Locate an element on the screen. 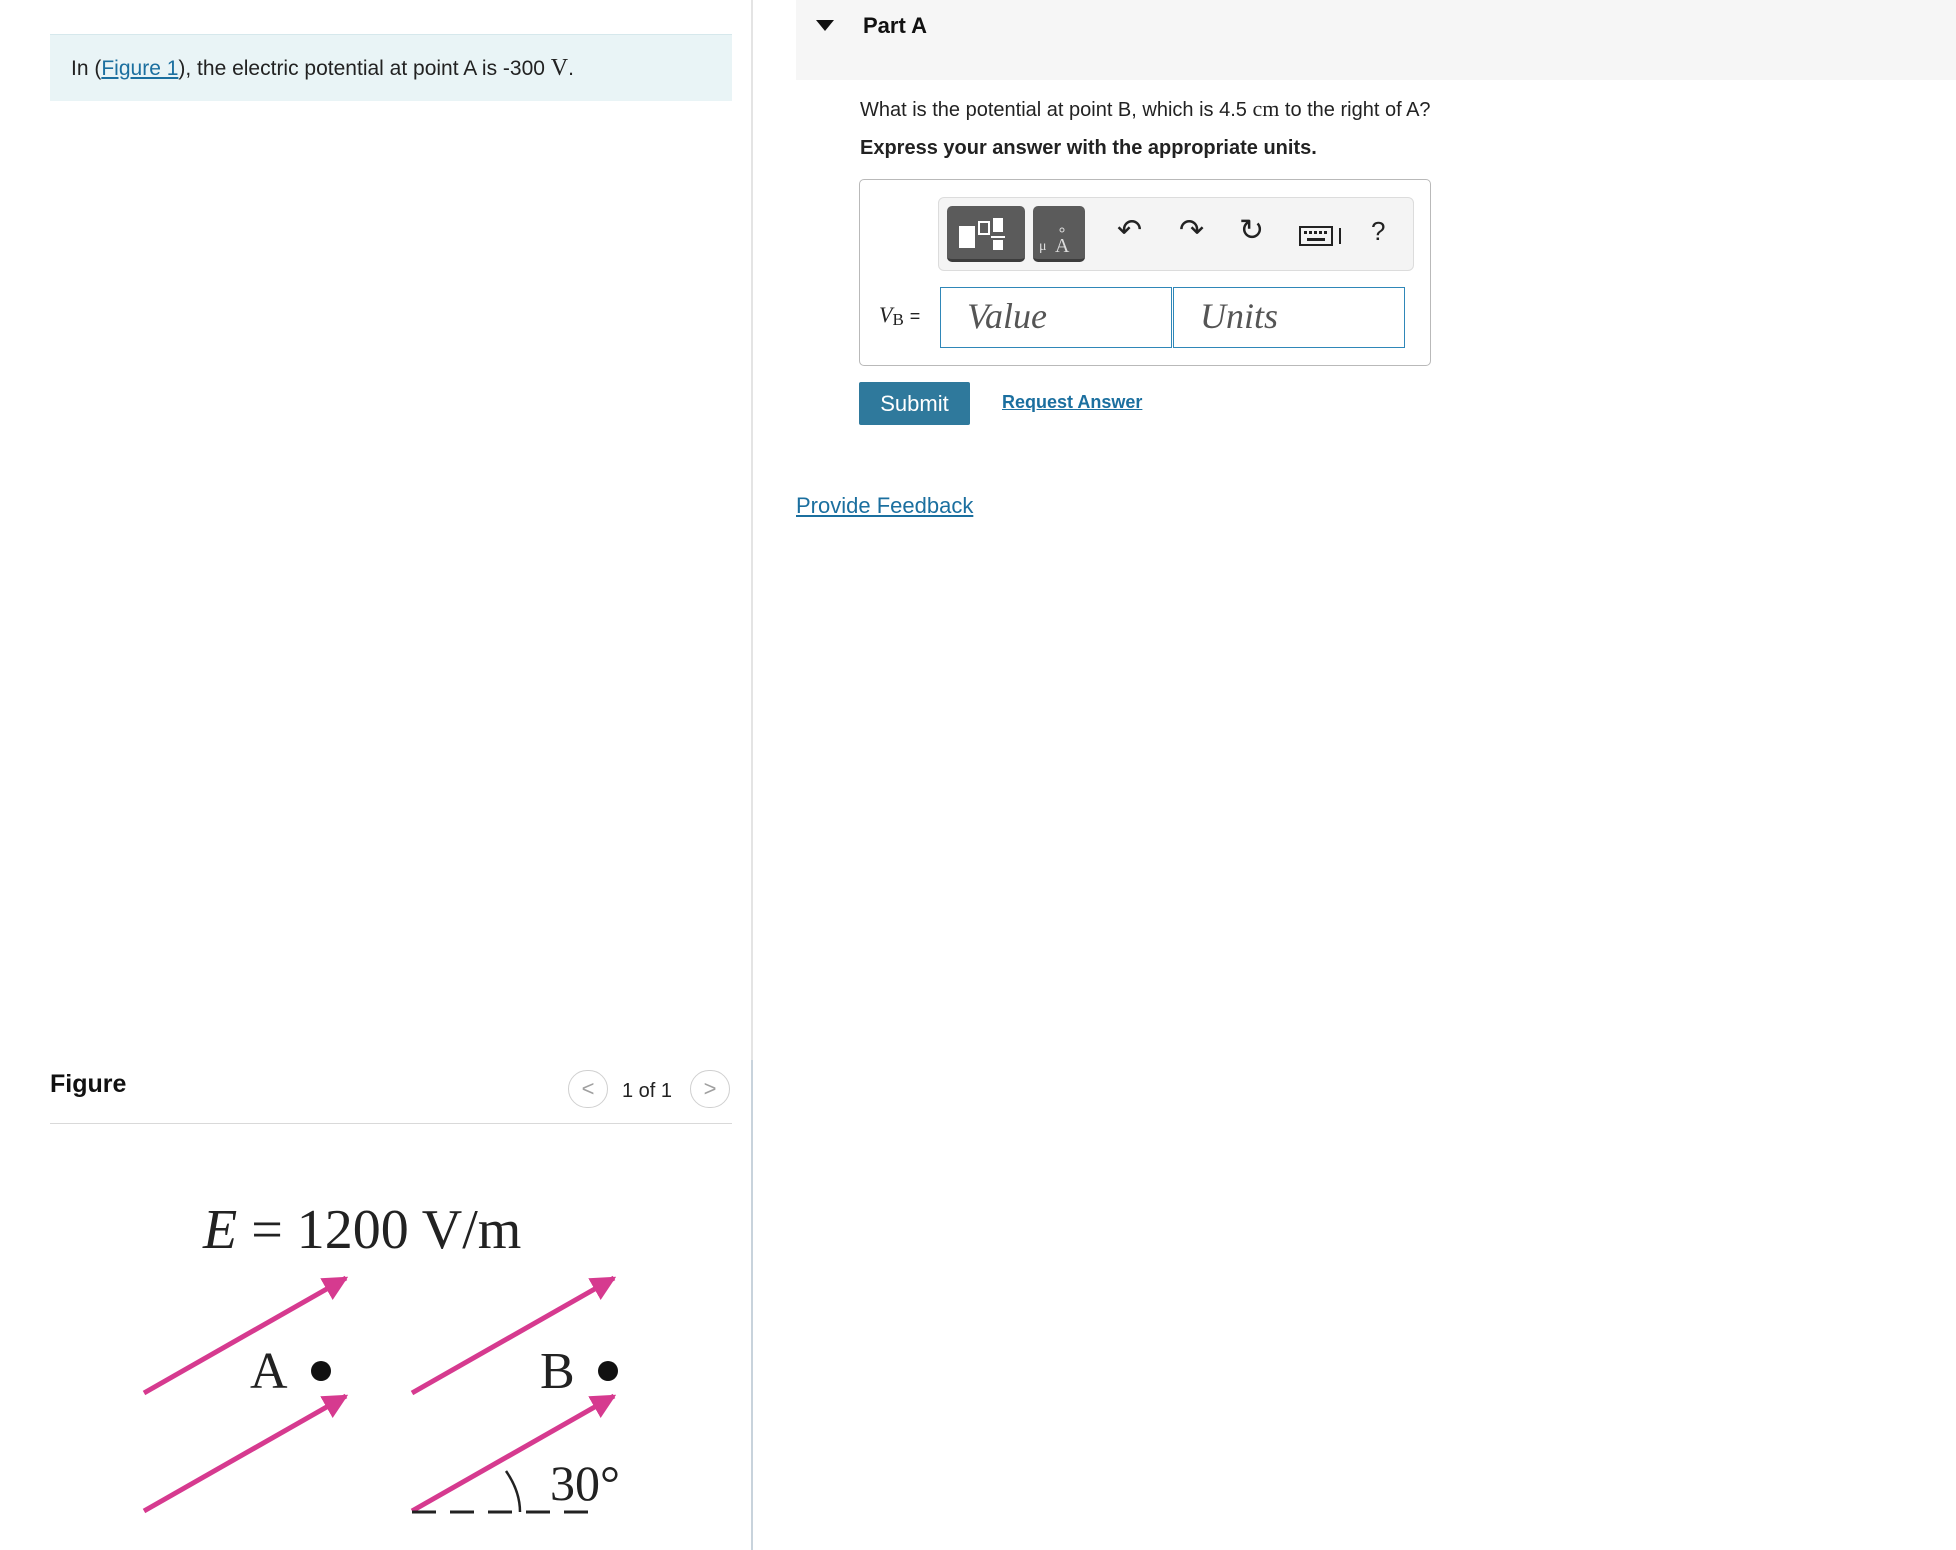 The image size is (1956, 1550). value-input: Value is located at coordinates (1056, 317).